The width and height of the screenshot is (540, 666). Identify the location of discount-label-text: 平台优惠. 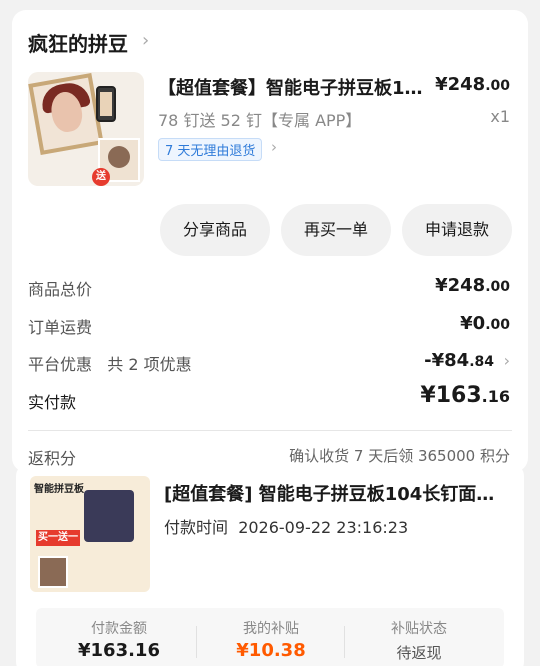
(60, 364).